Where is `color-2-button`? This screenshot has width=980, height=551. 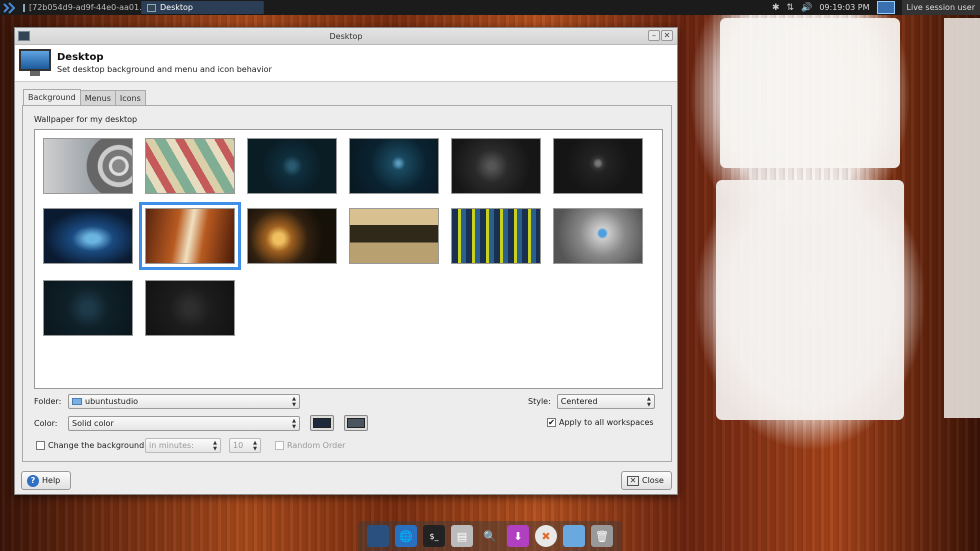
color-2-button is located at coordinates (356, 423).